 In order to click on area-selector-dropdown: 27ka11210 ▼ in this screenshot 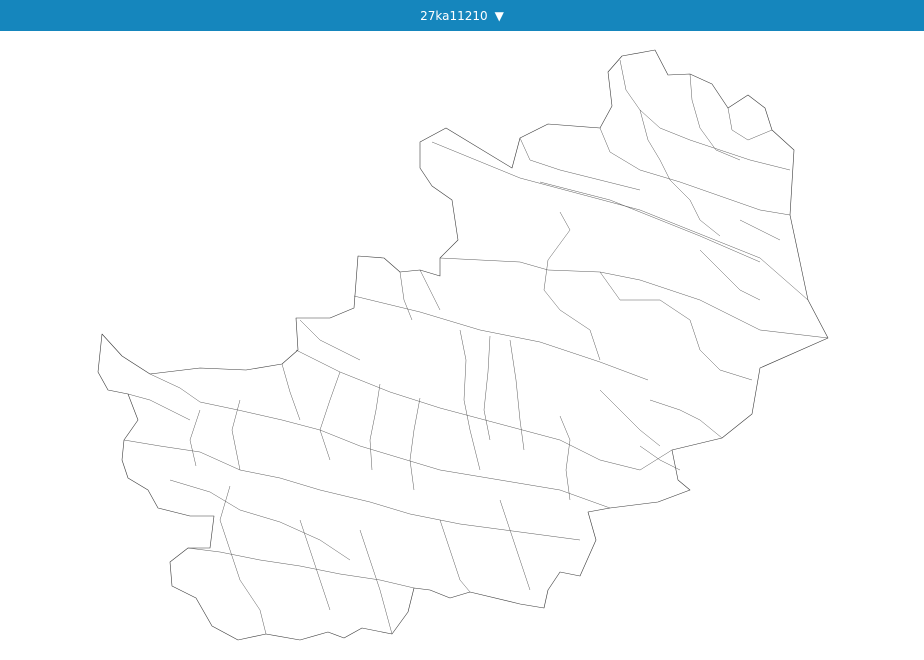, I will do `click(462, 16)`.